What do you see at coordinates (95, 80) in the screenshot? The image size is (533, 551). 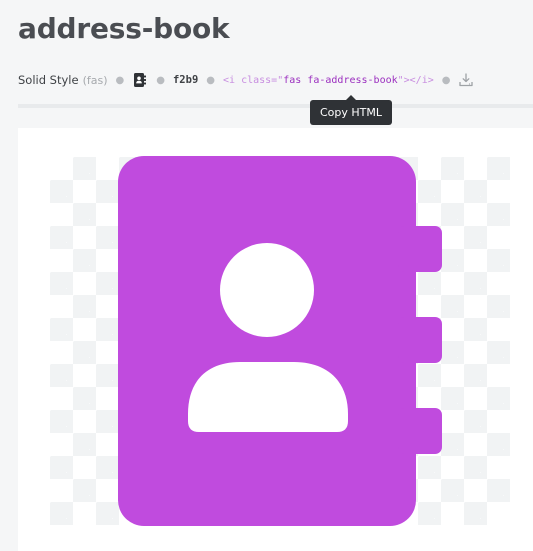 I see `style-prefix: (fas)` at bounding box center [95, 80].